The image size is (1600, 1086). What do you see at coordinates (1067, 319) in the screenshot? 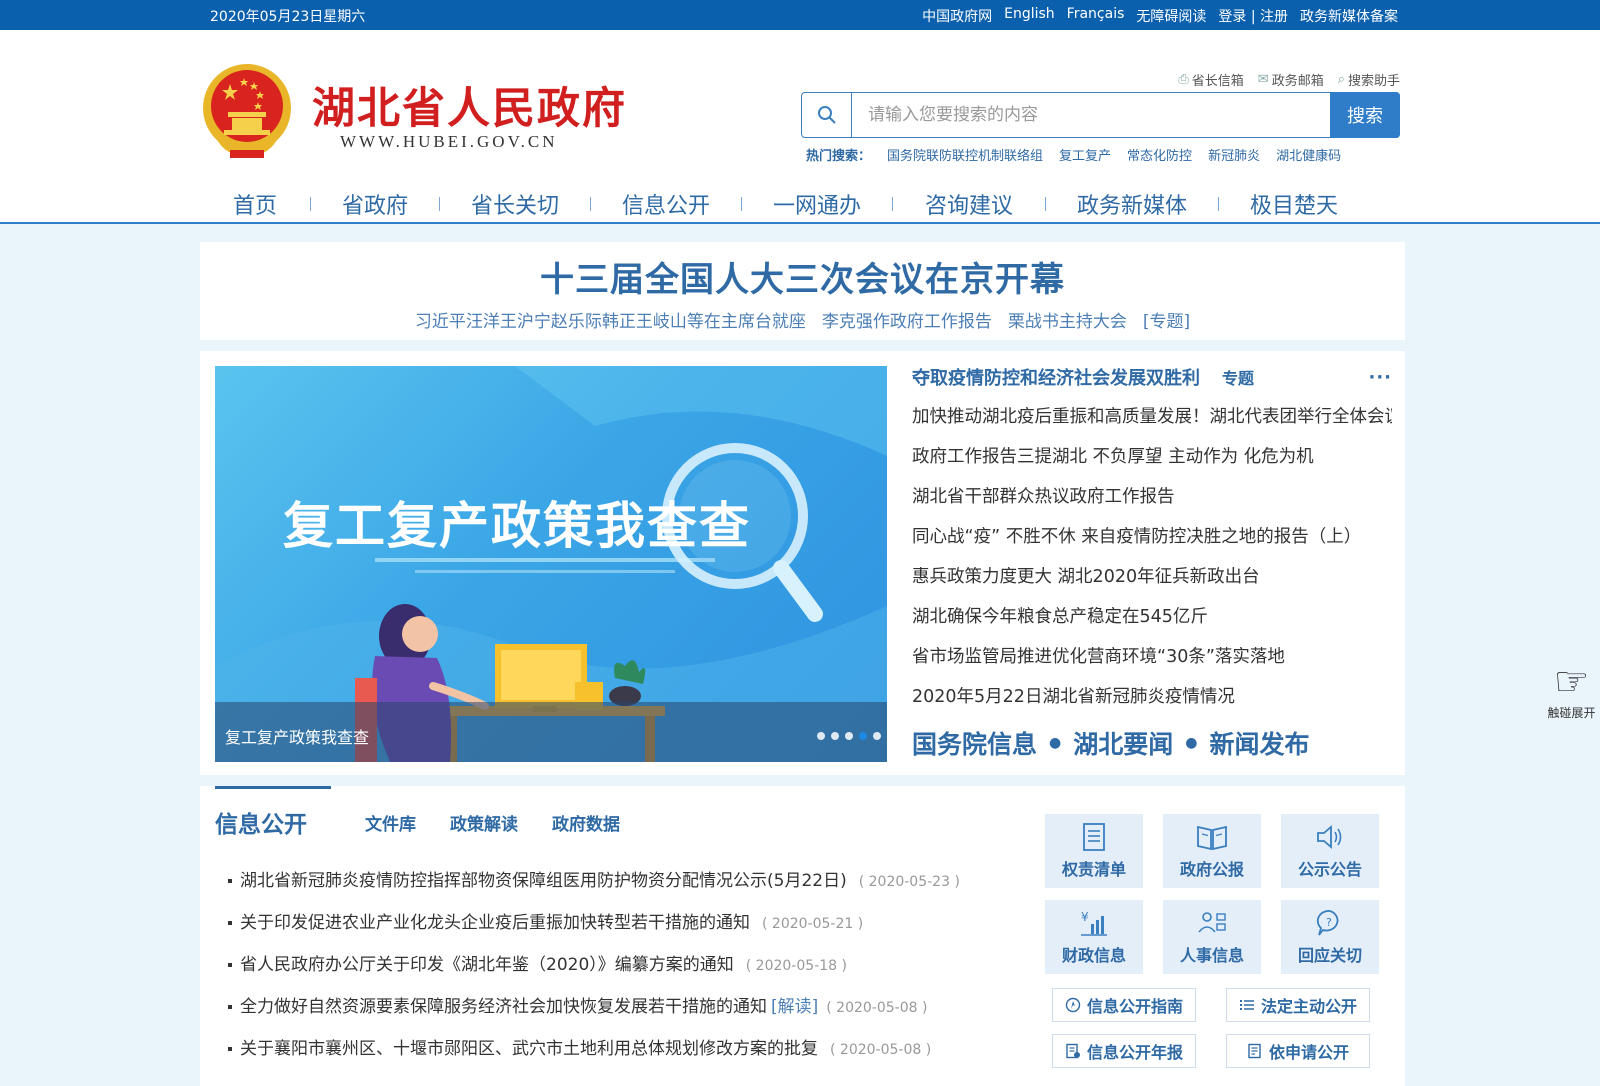
I see `headline-sub-link: 栗战书主持大会` at bounding box center [1067, 319].